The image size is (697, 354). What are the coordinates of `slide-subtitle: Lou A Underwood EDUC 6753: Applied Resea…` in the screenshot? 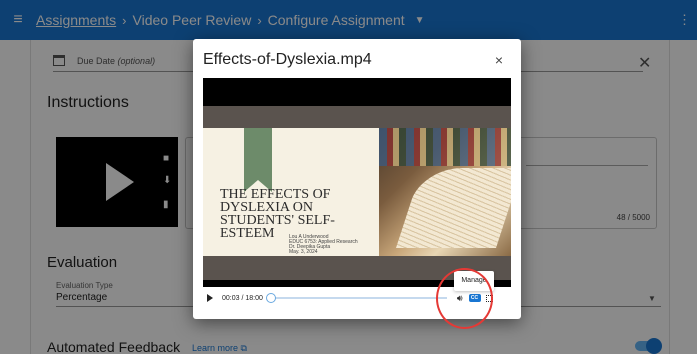 It's located at (323, 244).